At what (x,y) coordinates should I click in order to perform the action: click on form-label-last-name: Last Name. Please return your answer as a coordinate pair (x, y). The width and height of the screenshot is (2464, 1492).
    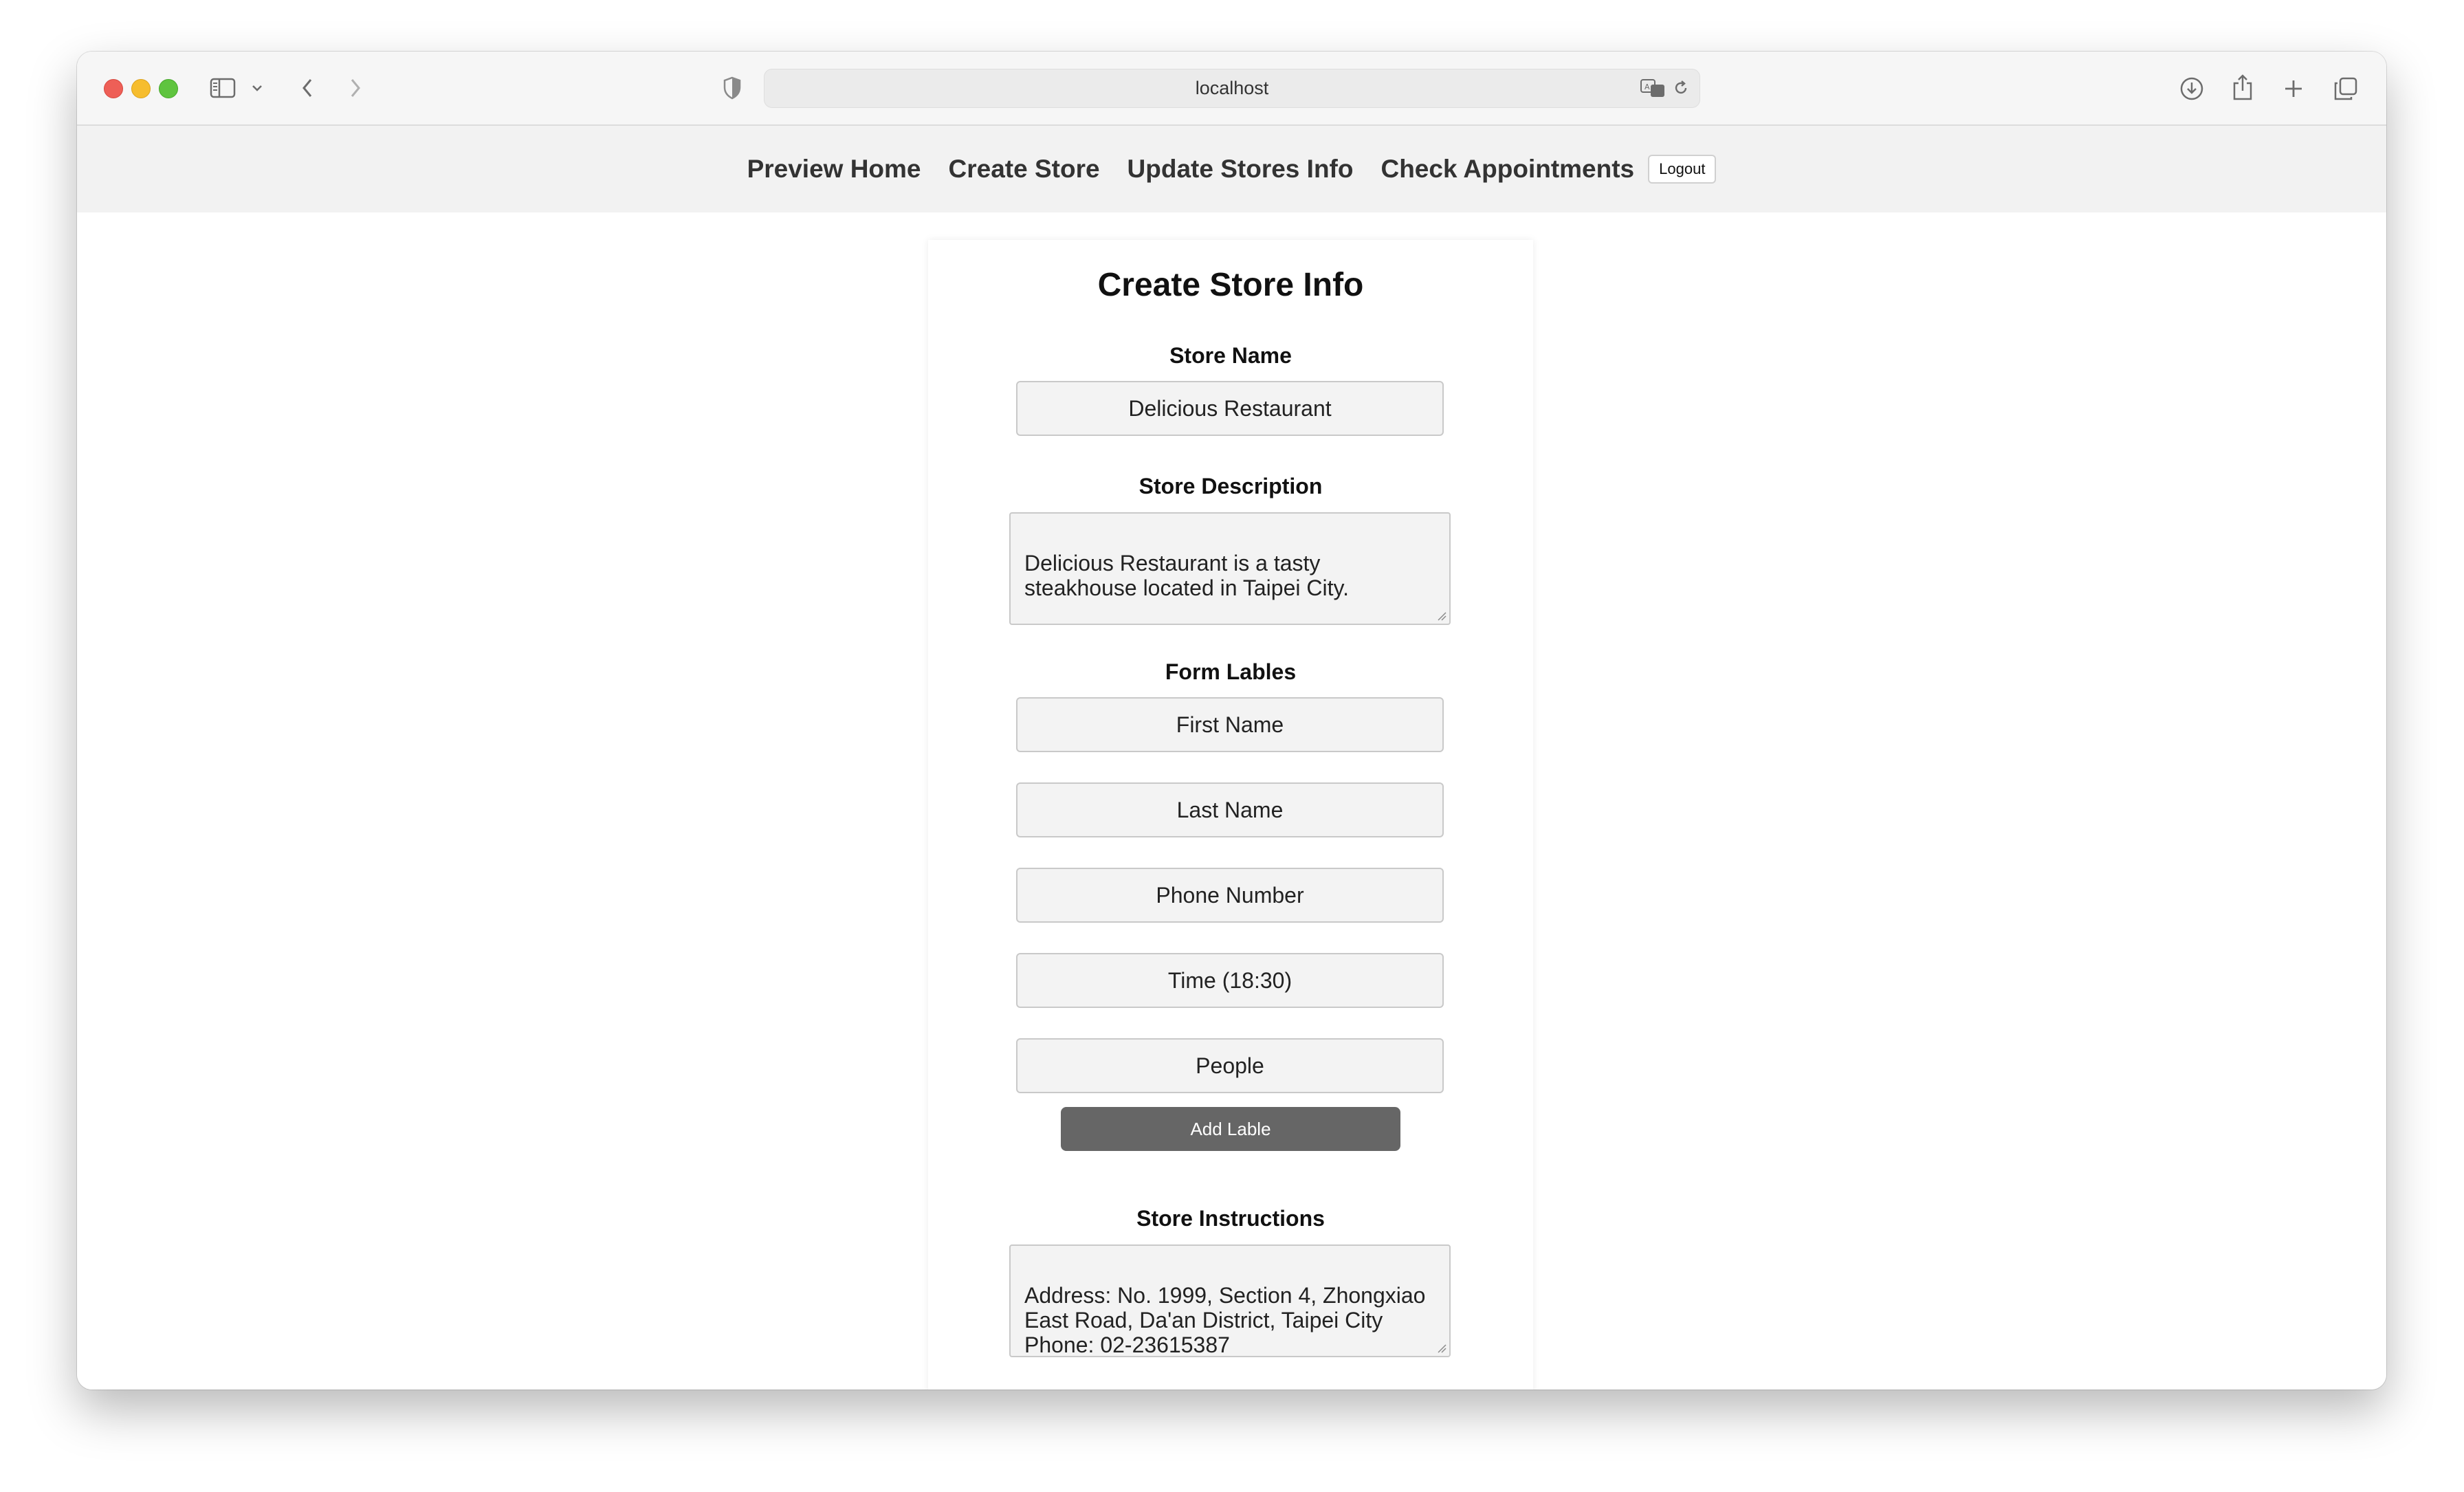
    Looking at the image, I should click on (1230, 809).